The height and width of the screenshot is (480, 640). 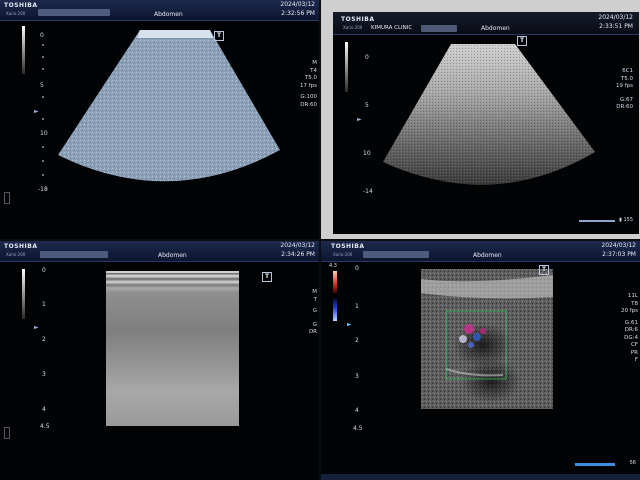 What do you see at coordinates (634, 345) in the screenshot?
I see `param: CF` at bounding box center [634, 345].